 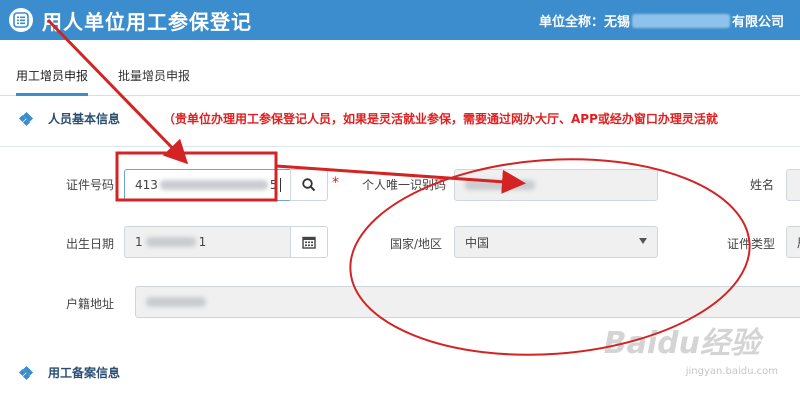 I want to click on unit-suffix: 有限公司, so click(x=757, y=22).